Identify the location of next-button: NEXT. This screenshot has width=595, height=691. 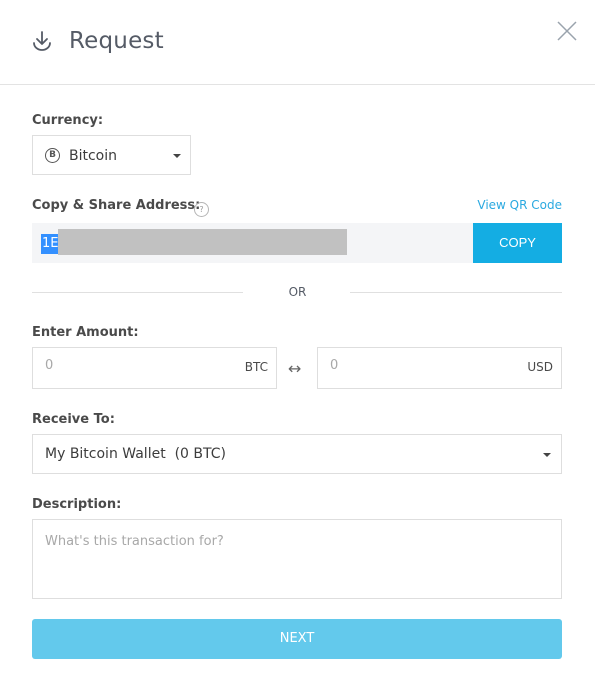
(297, 639).